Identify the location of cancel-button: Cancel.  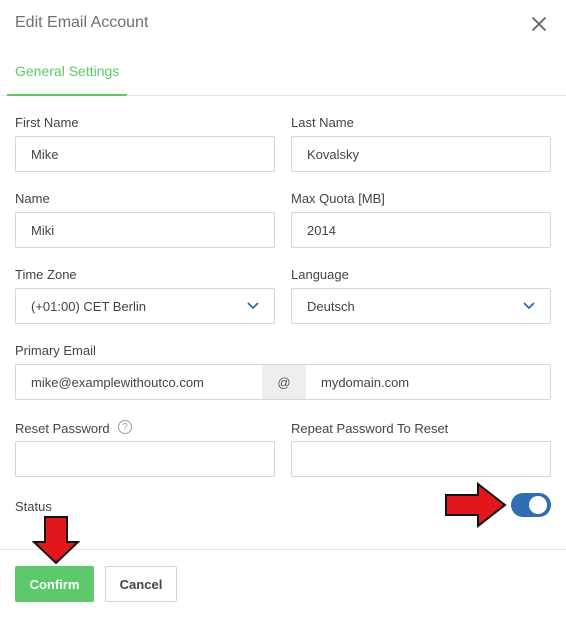
(141, 584).